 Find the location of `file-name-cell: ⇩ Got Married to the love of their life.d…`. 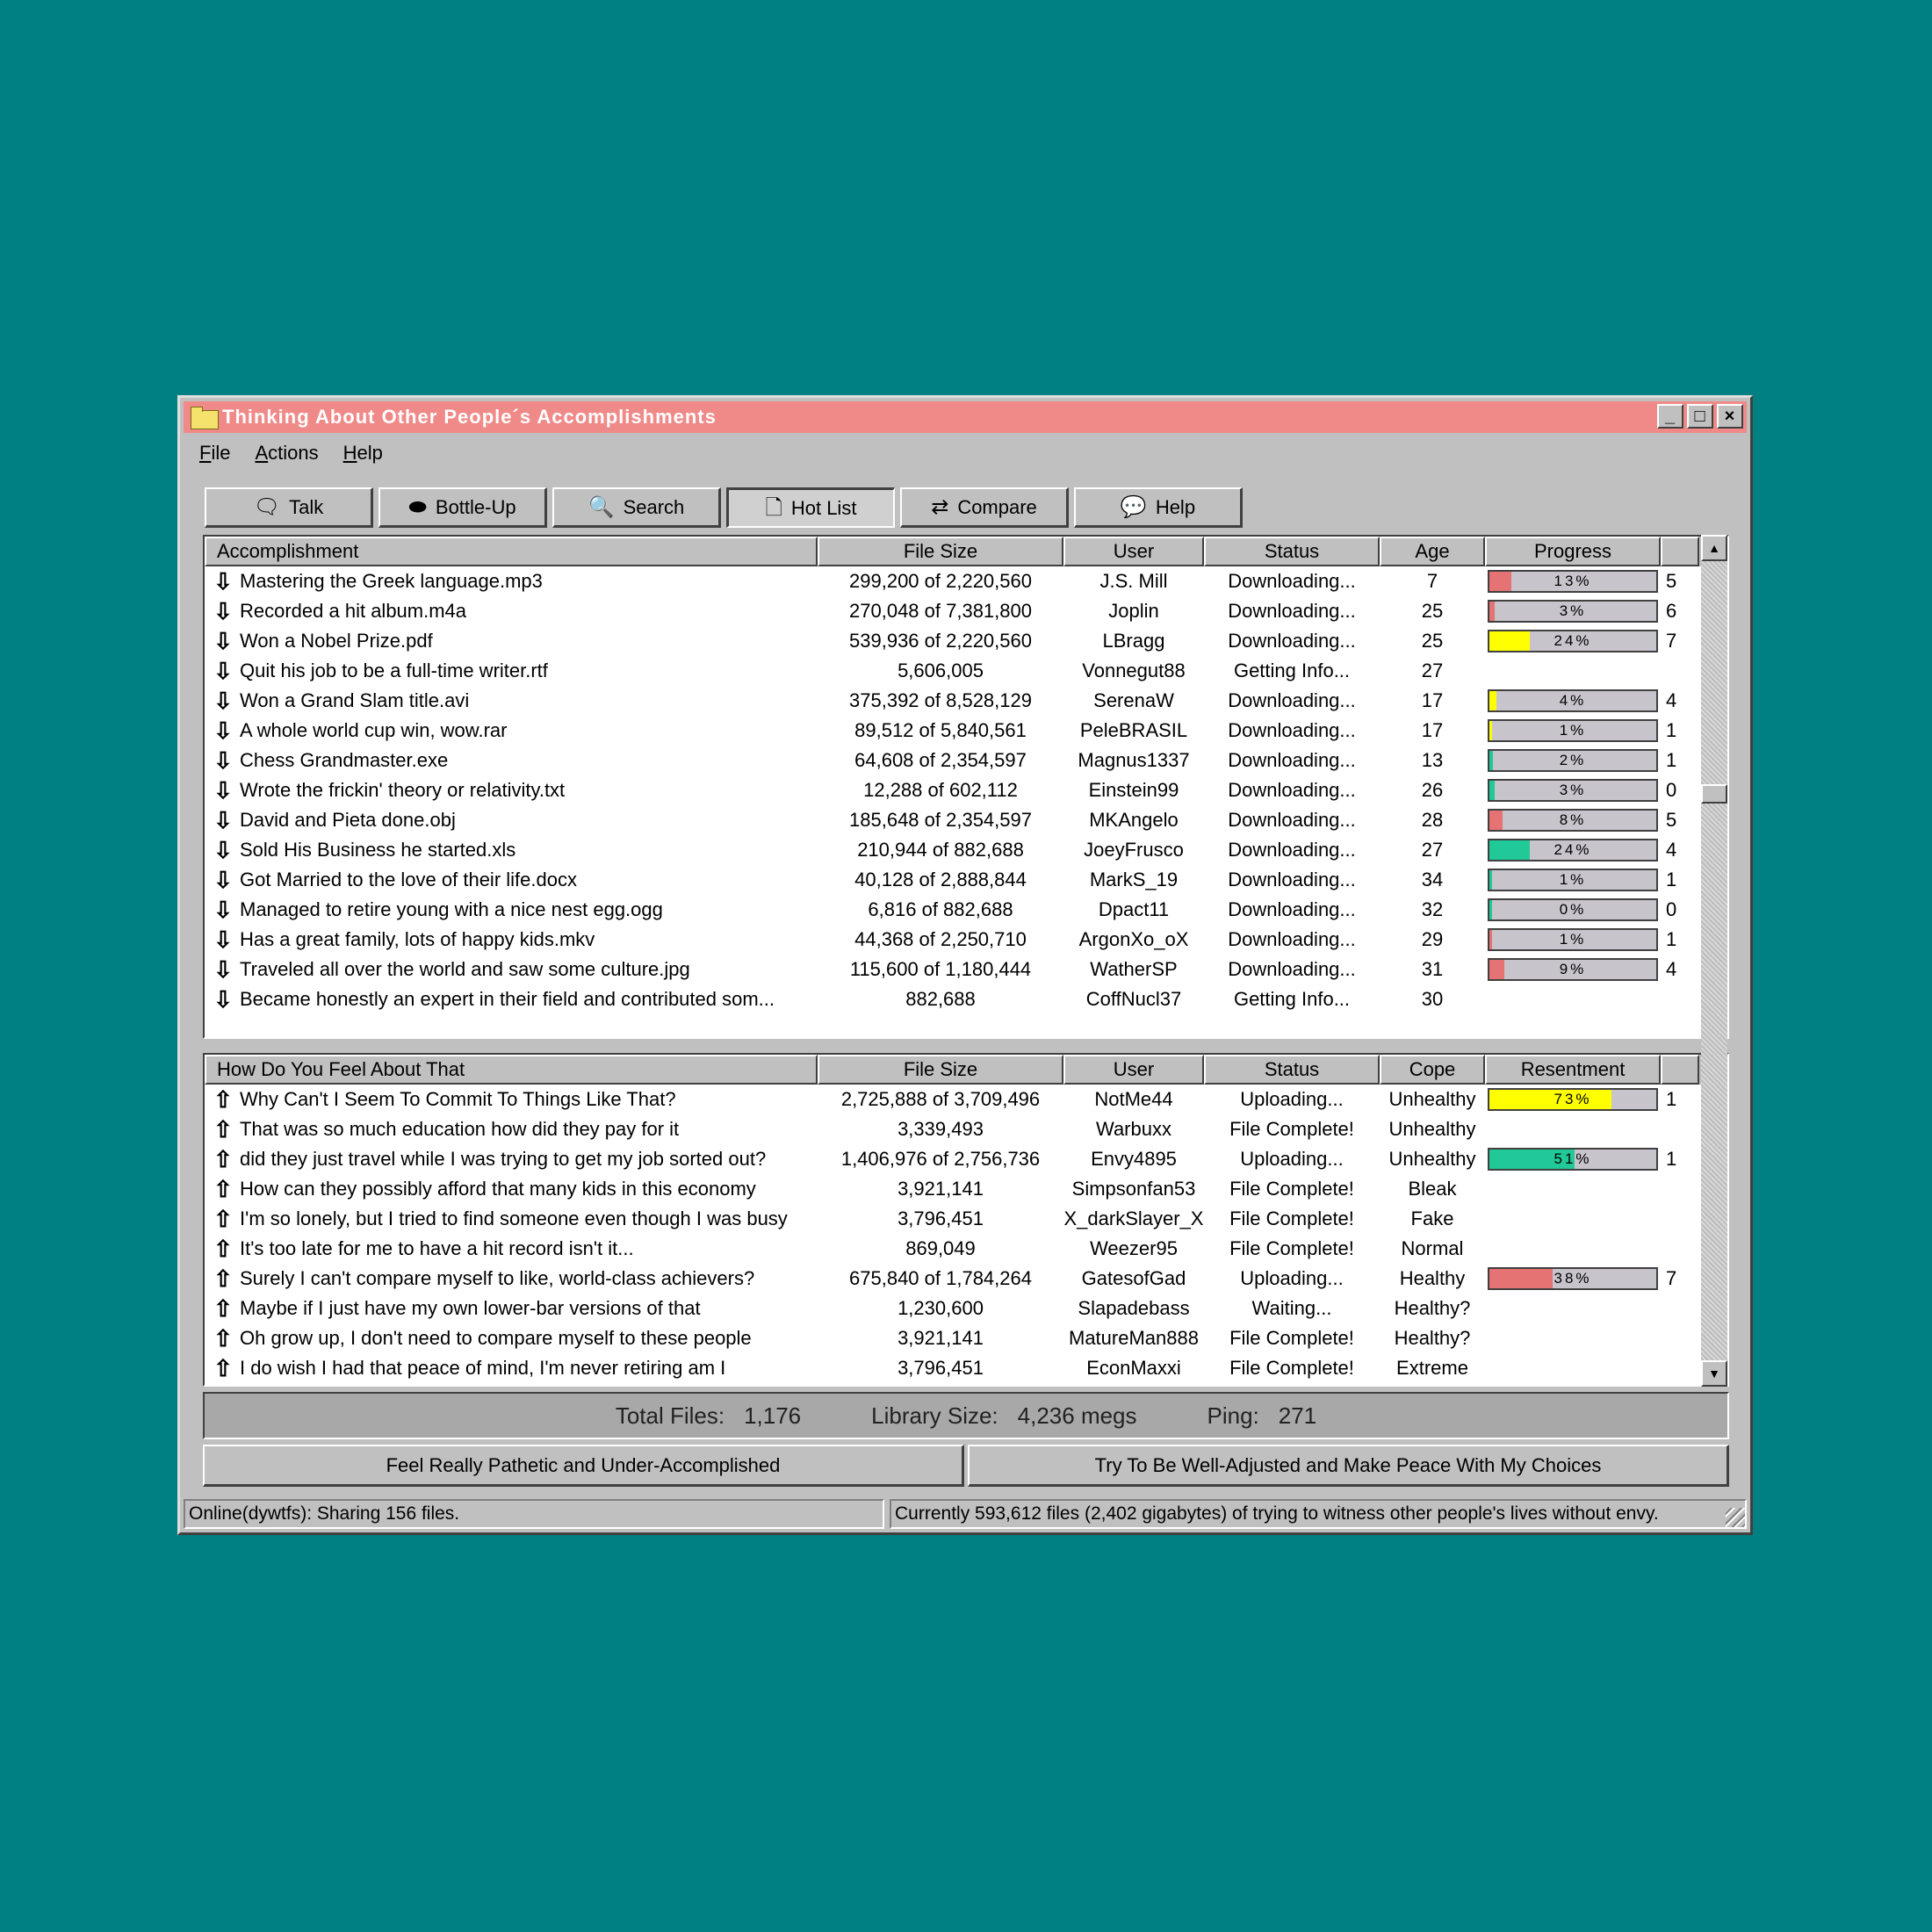

file-name-cell: ⇩ Got Married to the love of their life.d… is located at coordinates (512, 880).